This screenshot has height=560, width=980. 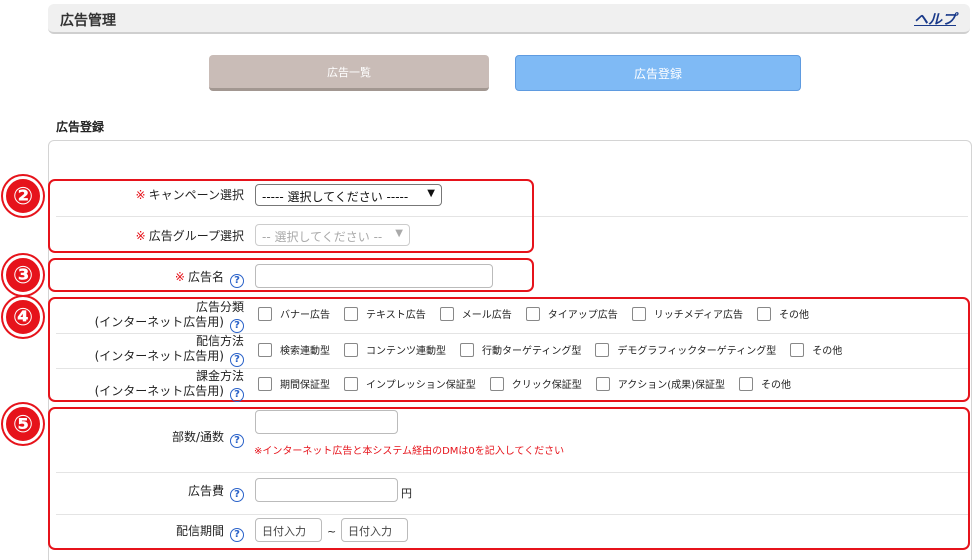 What do you see at coordinates (395, 349) in the screenshot?
I see `checkbox-content: コンテンツ連動型` at bounding box center [395, 349].